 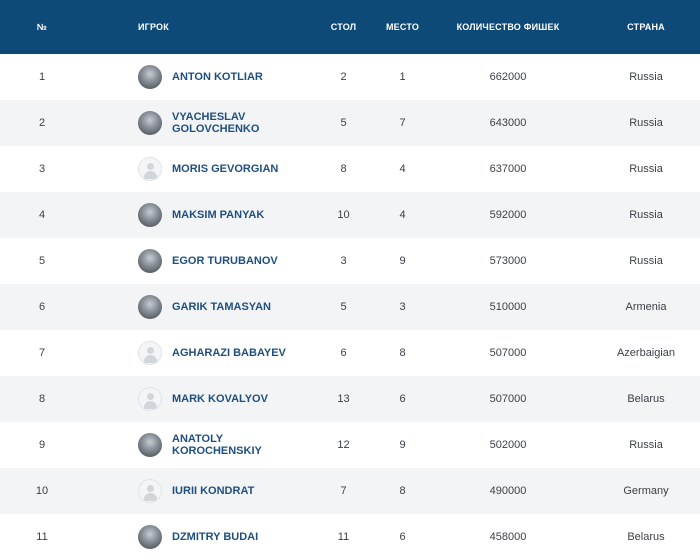 I want to click on table-number: 10, so click(x=343, y=215).